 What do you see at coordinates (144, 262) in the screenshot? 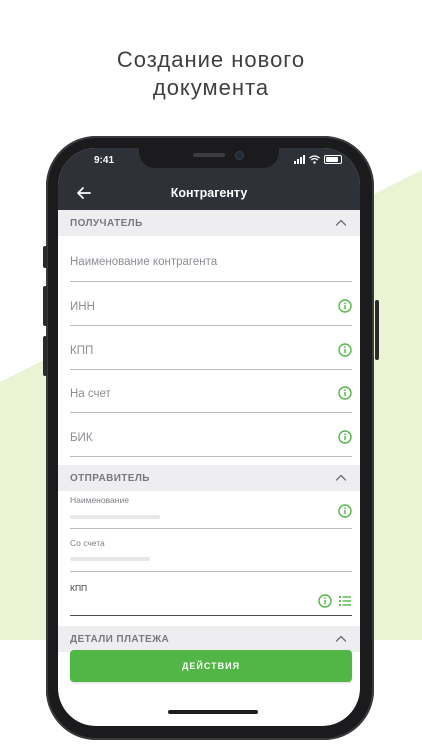
I see `counterparty-name-placeholder: Наименование контрагента` at bounding box center [144, 262].